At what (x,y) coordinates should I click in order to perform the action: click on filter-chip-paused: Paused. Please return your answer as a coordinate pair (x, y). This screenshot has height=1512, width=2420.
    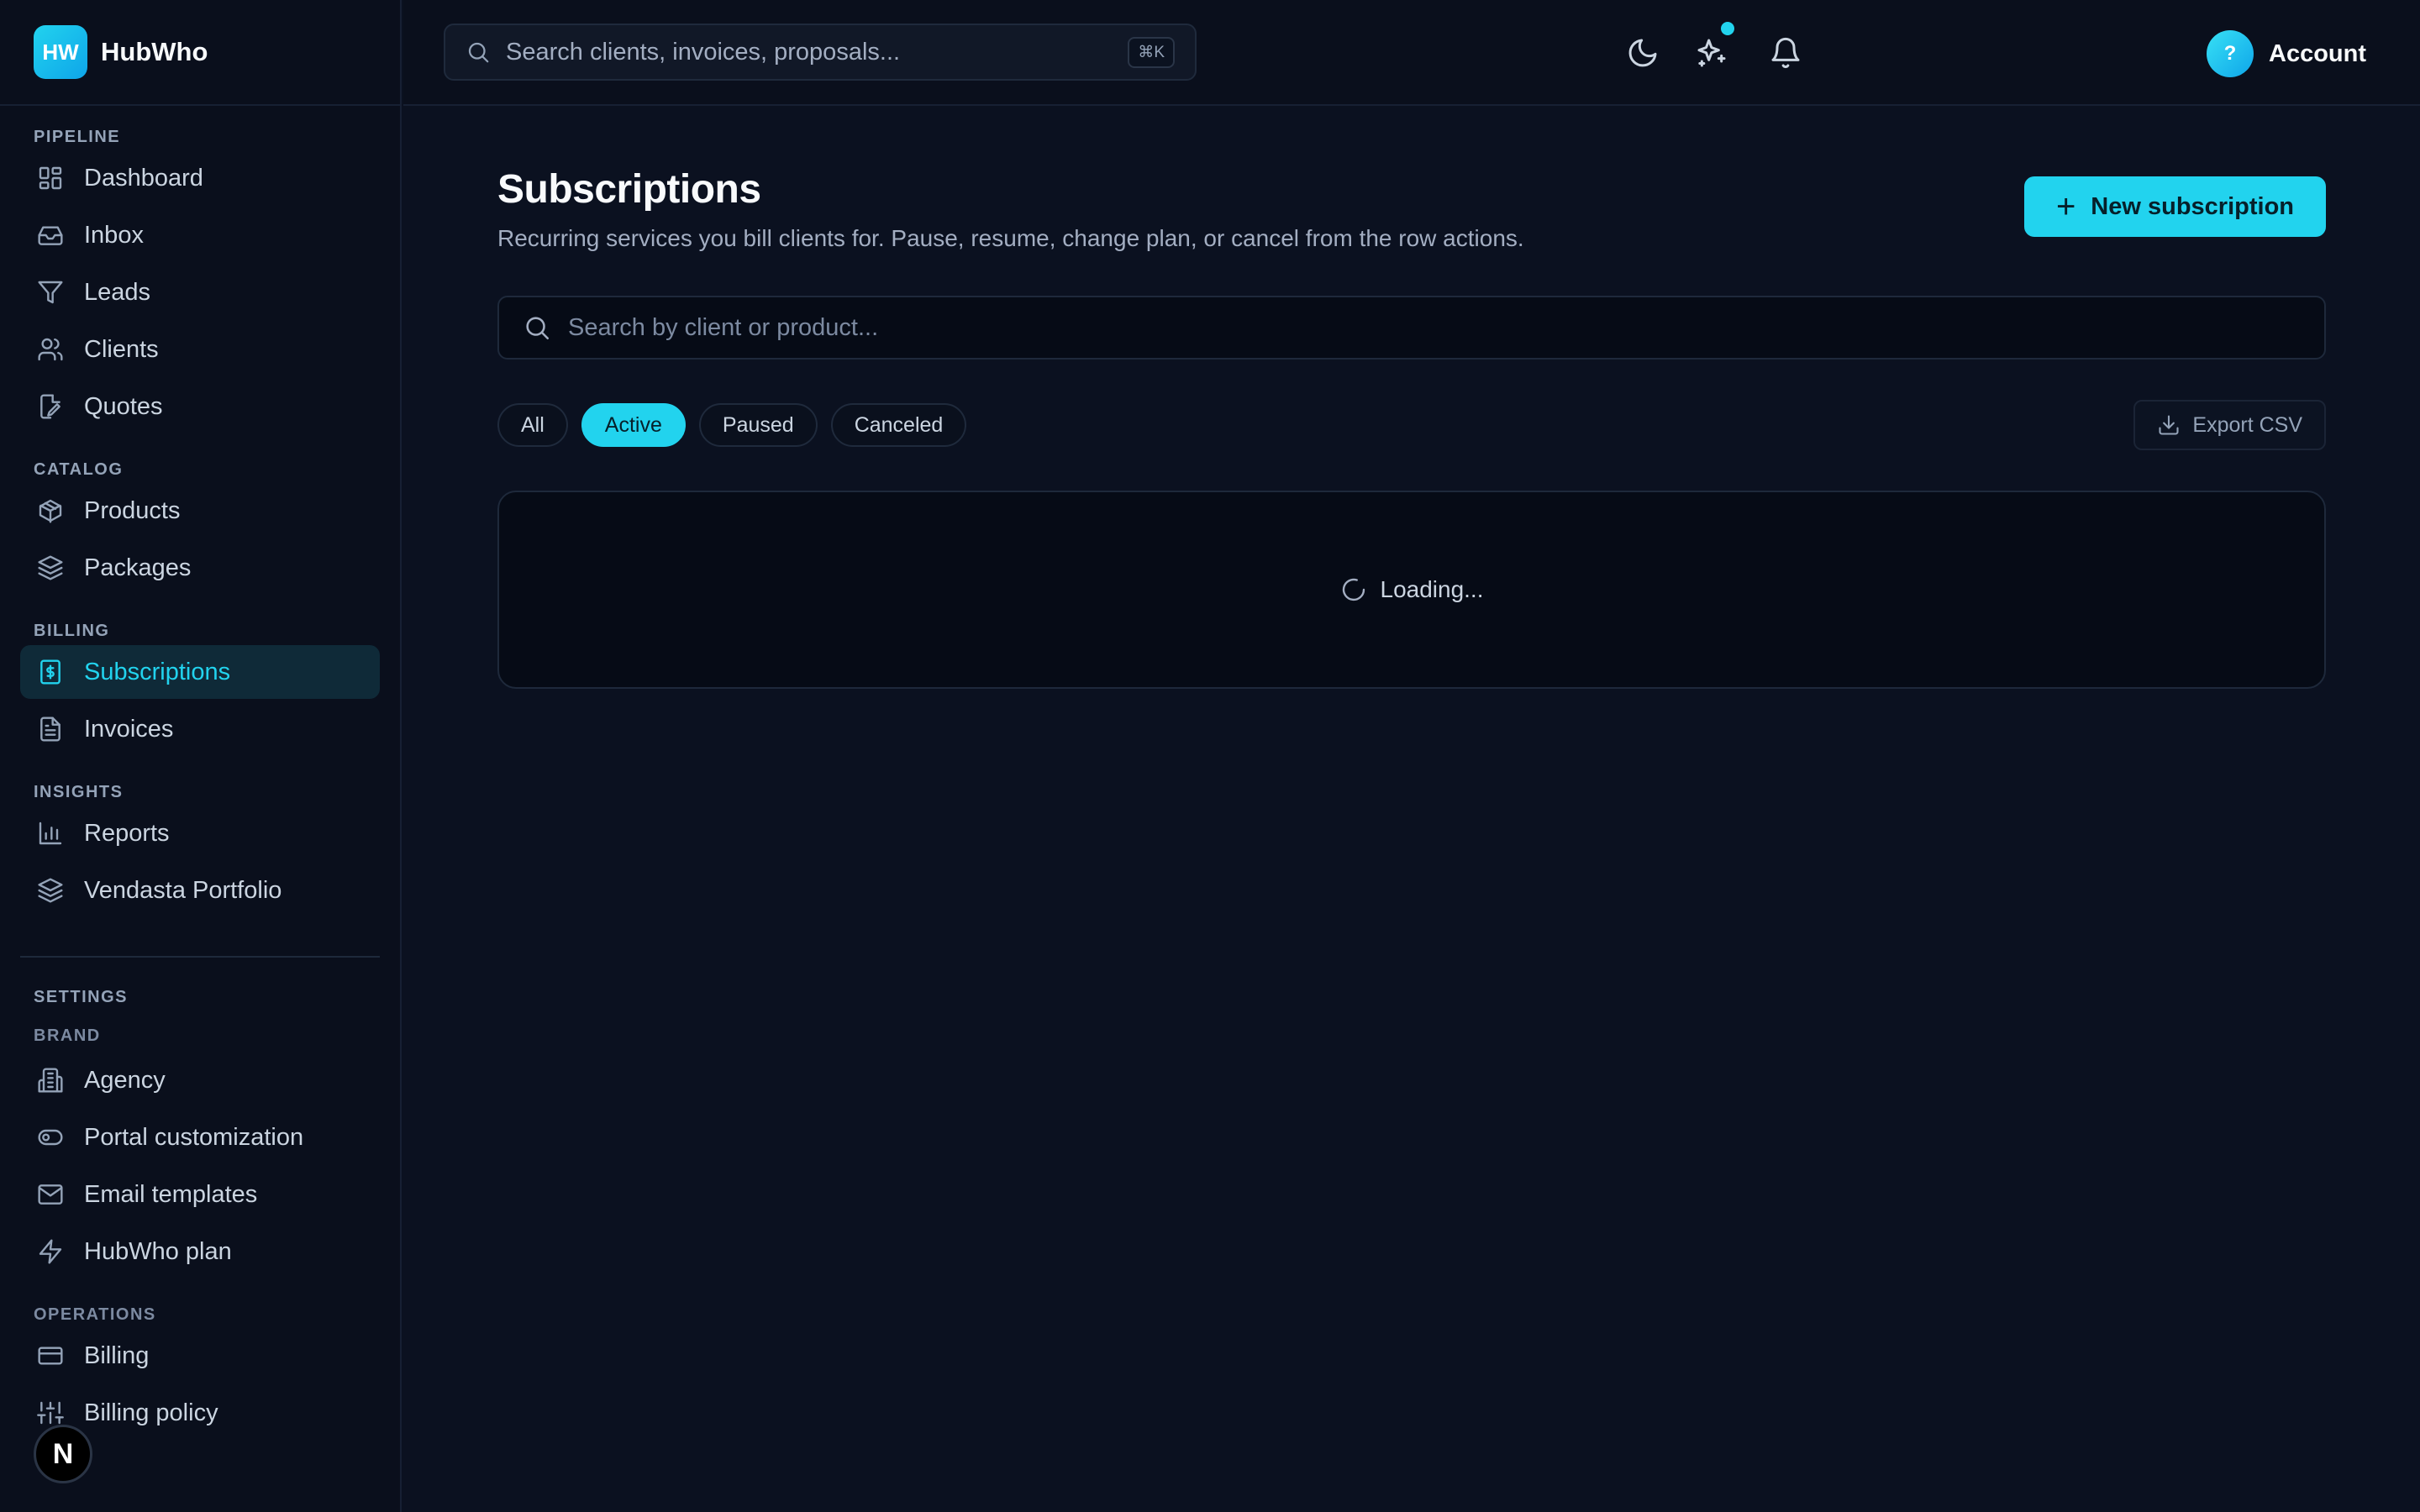
    Looking at the image, I should click on (758, 425).